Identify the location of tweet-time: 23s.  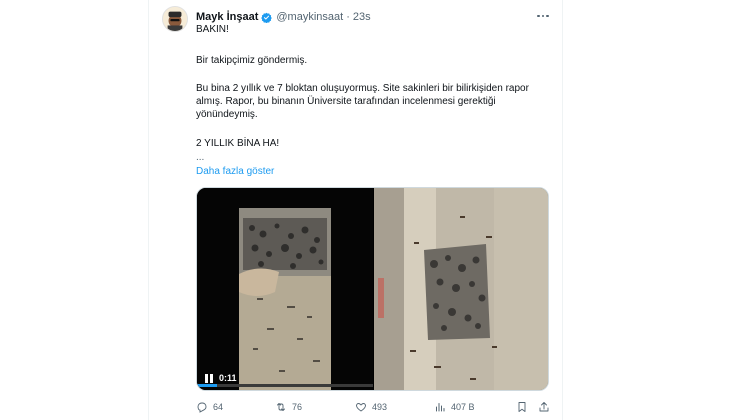
(362, 17).